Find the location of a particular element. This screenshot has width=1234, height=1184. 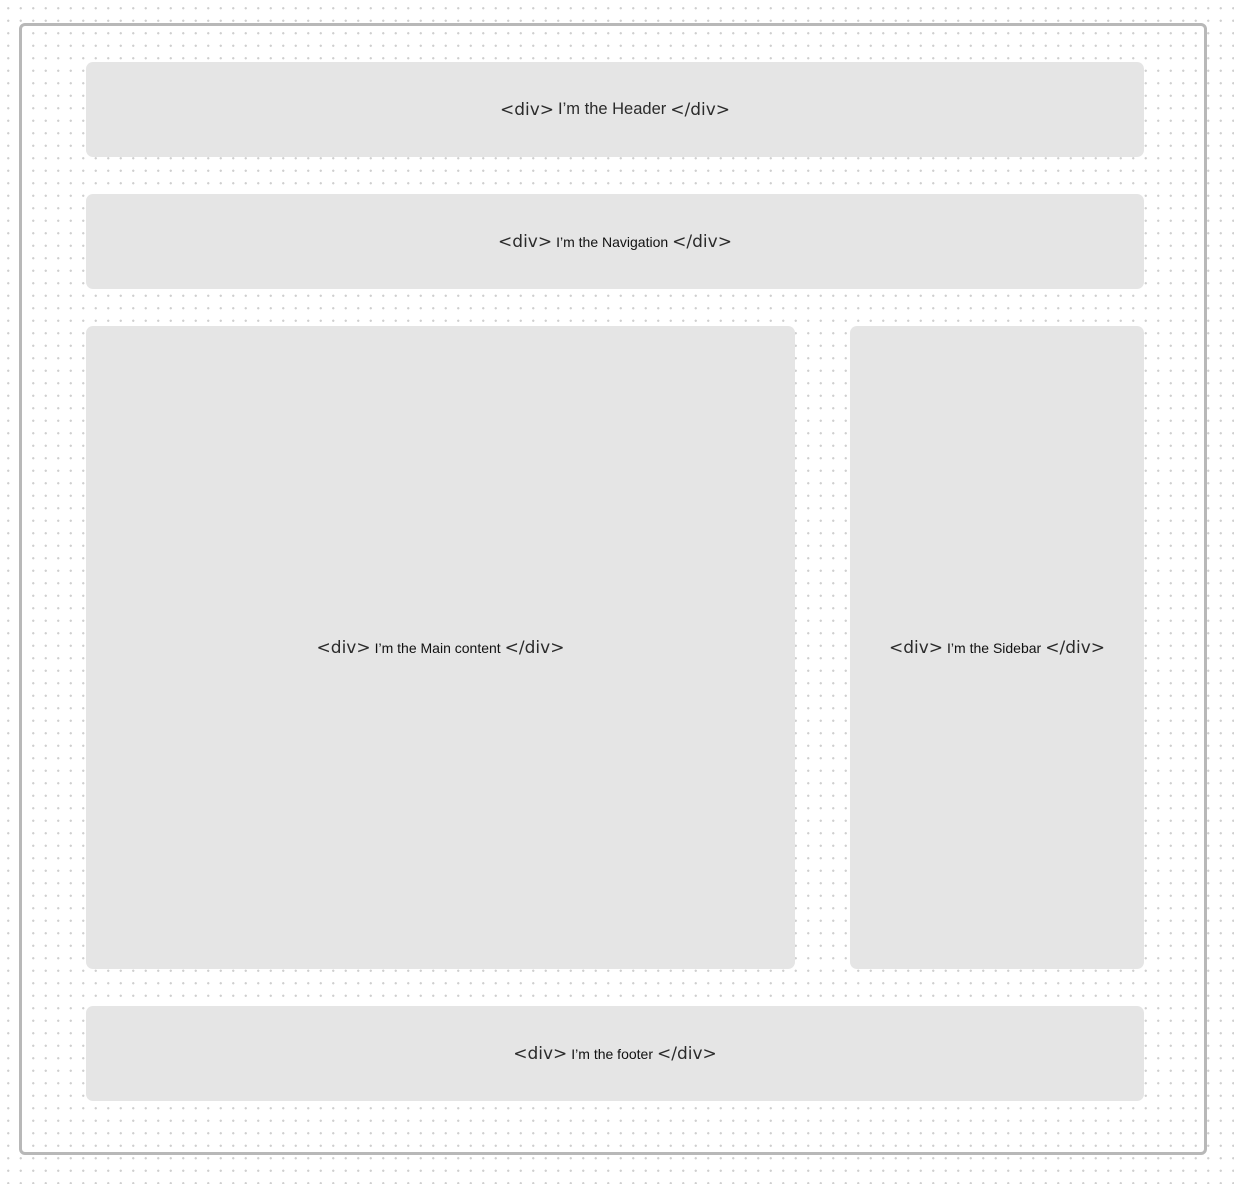

navigation-box: <div> I’m the Navigation </div> is located at coordinates (615, 241).